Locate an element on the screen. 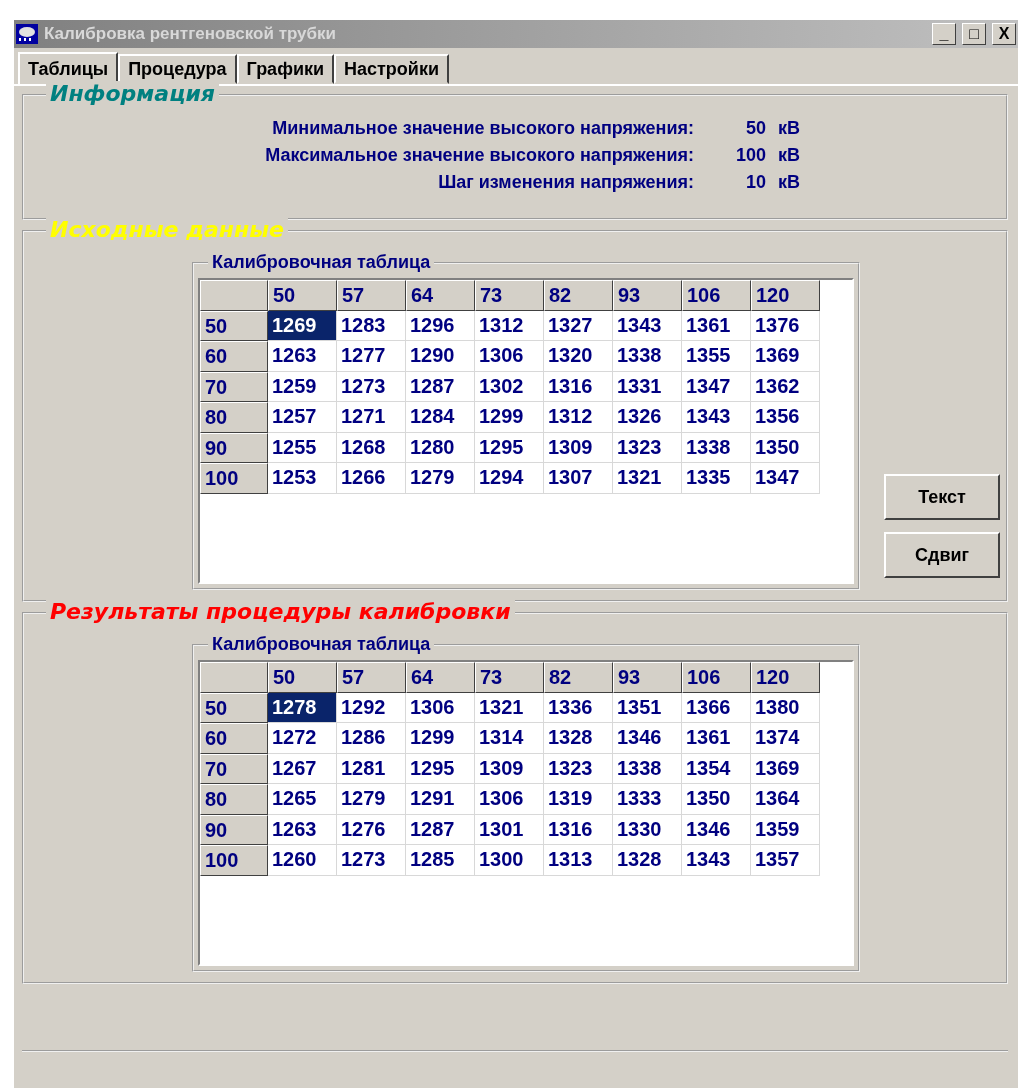 The height and width of the screenshot is (1088, 1018). table-cell: 1259 is located at coordinates (302, 386).